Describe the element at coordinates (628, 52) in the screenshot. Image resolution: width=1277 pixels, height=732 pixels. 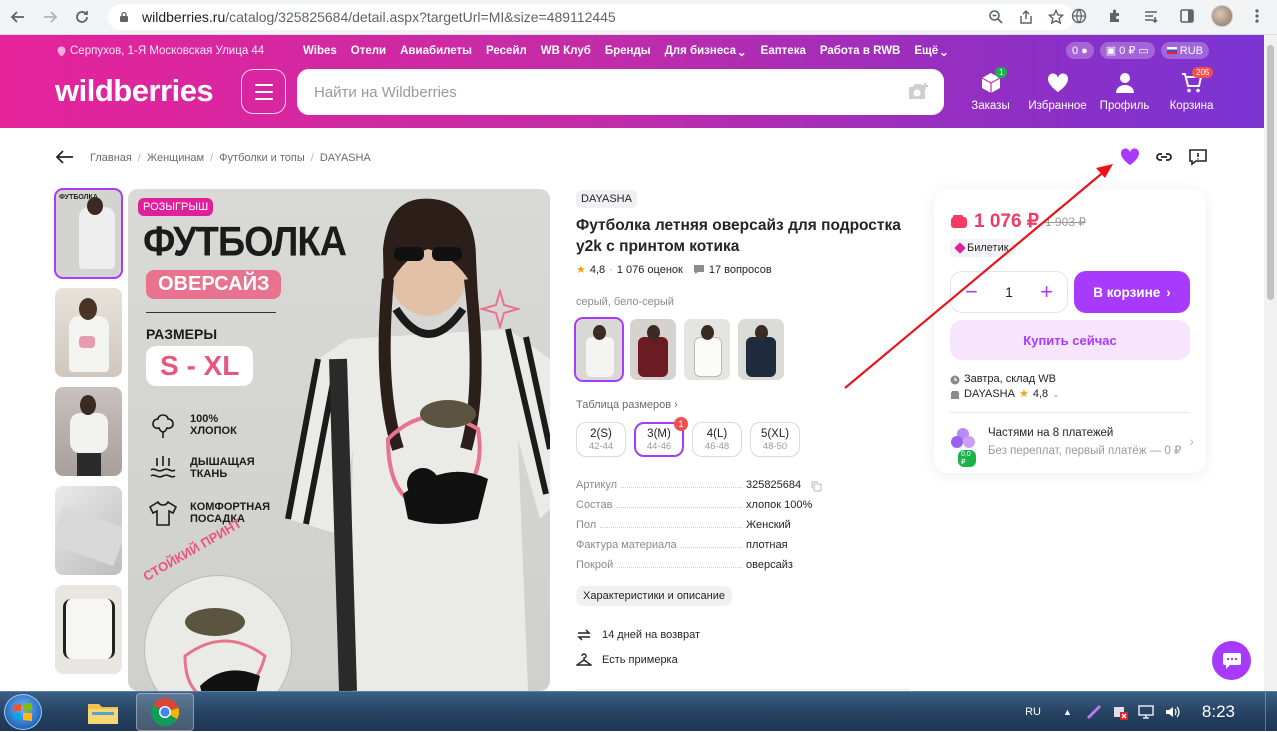
I see `top-menu-item: Бренды` at that location.